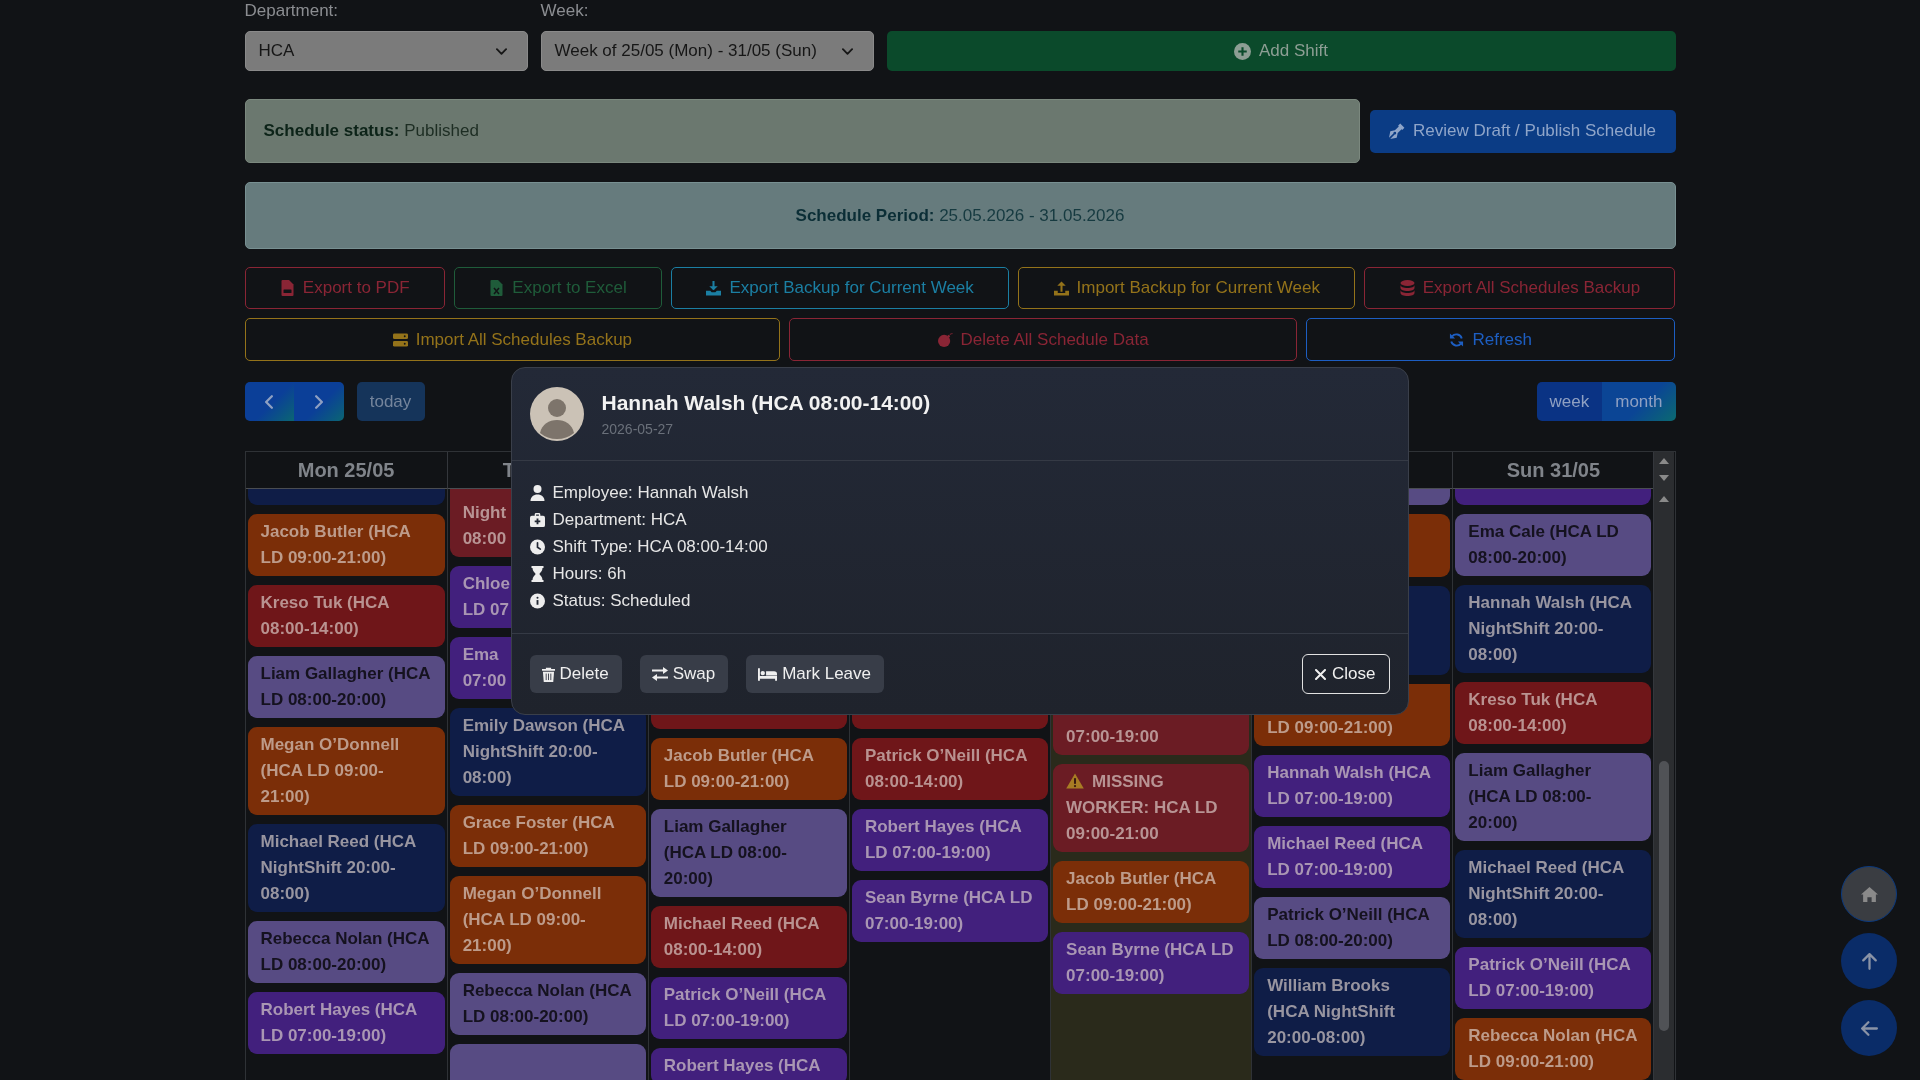  I want to click on schedule-status-text: Schedule status: Published, so click(371, 131).